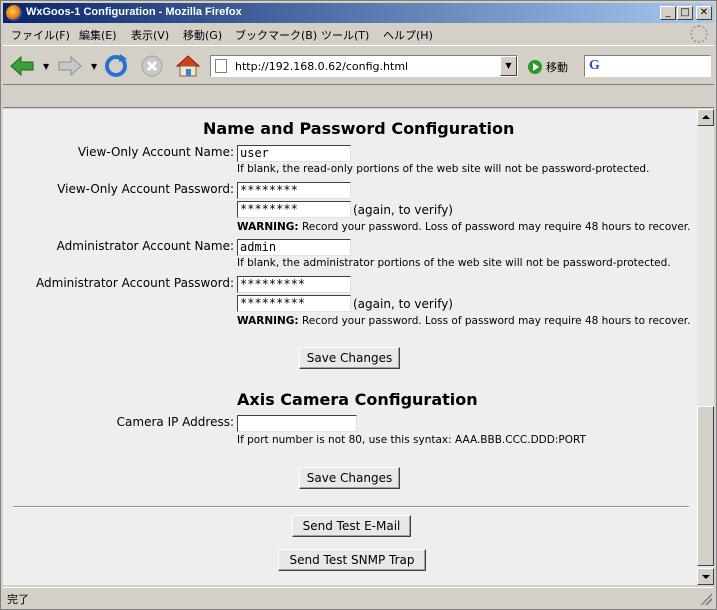 The width and height of the screenshot is (717, 610). I want to click on bookmarks-toolbar, so click(358, 97).